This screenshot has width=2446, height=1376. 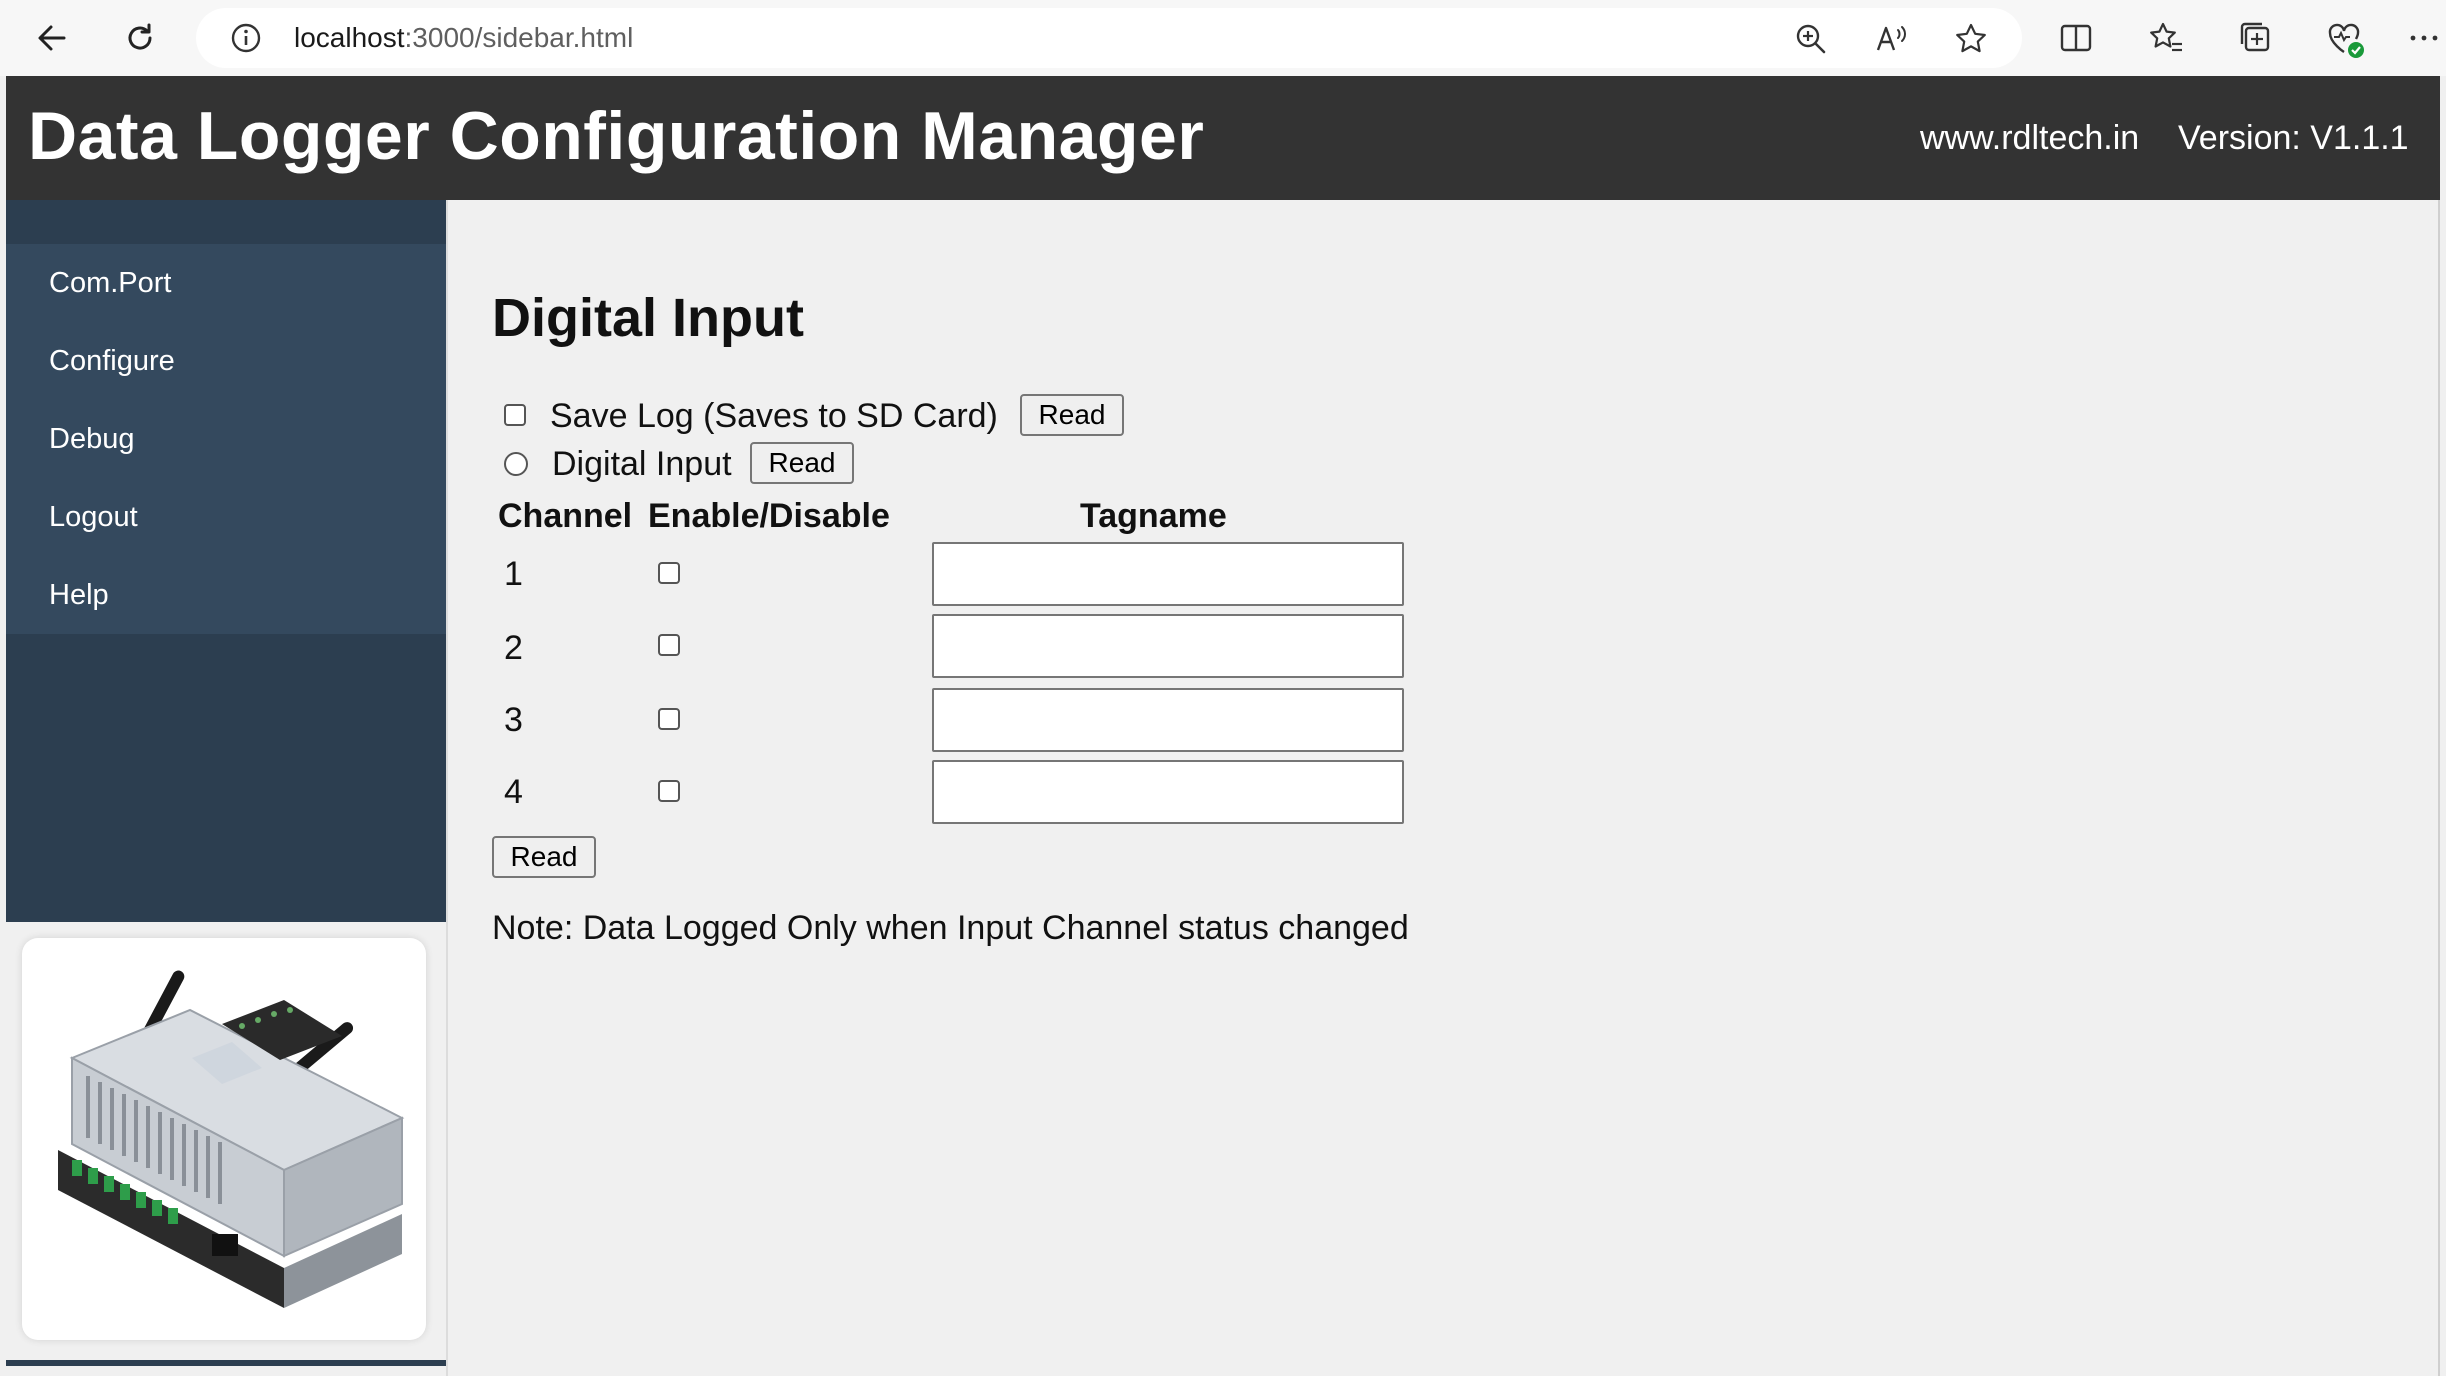 What do you see at coordinates (648, 318) in the screenshot?
I see `page-title: Digital Input` at bounding box center [648, 318].